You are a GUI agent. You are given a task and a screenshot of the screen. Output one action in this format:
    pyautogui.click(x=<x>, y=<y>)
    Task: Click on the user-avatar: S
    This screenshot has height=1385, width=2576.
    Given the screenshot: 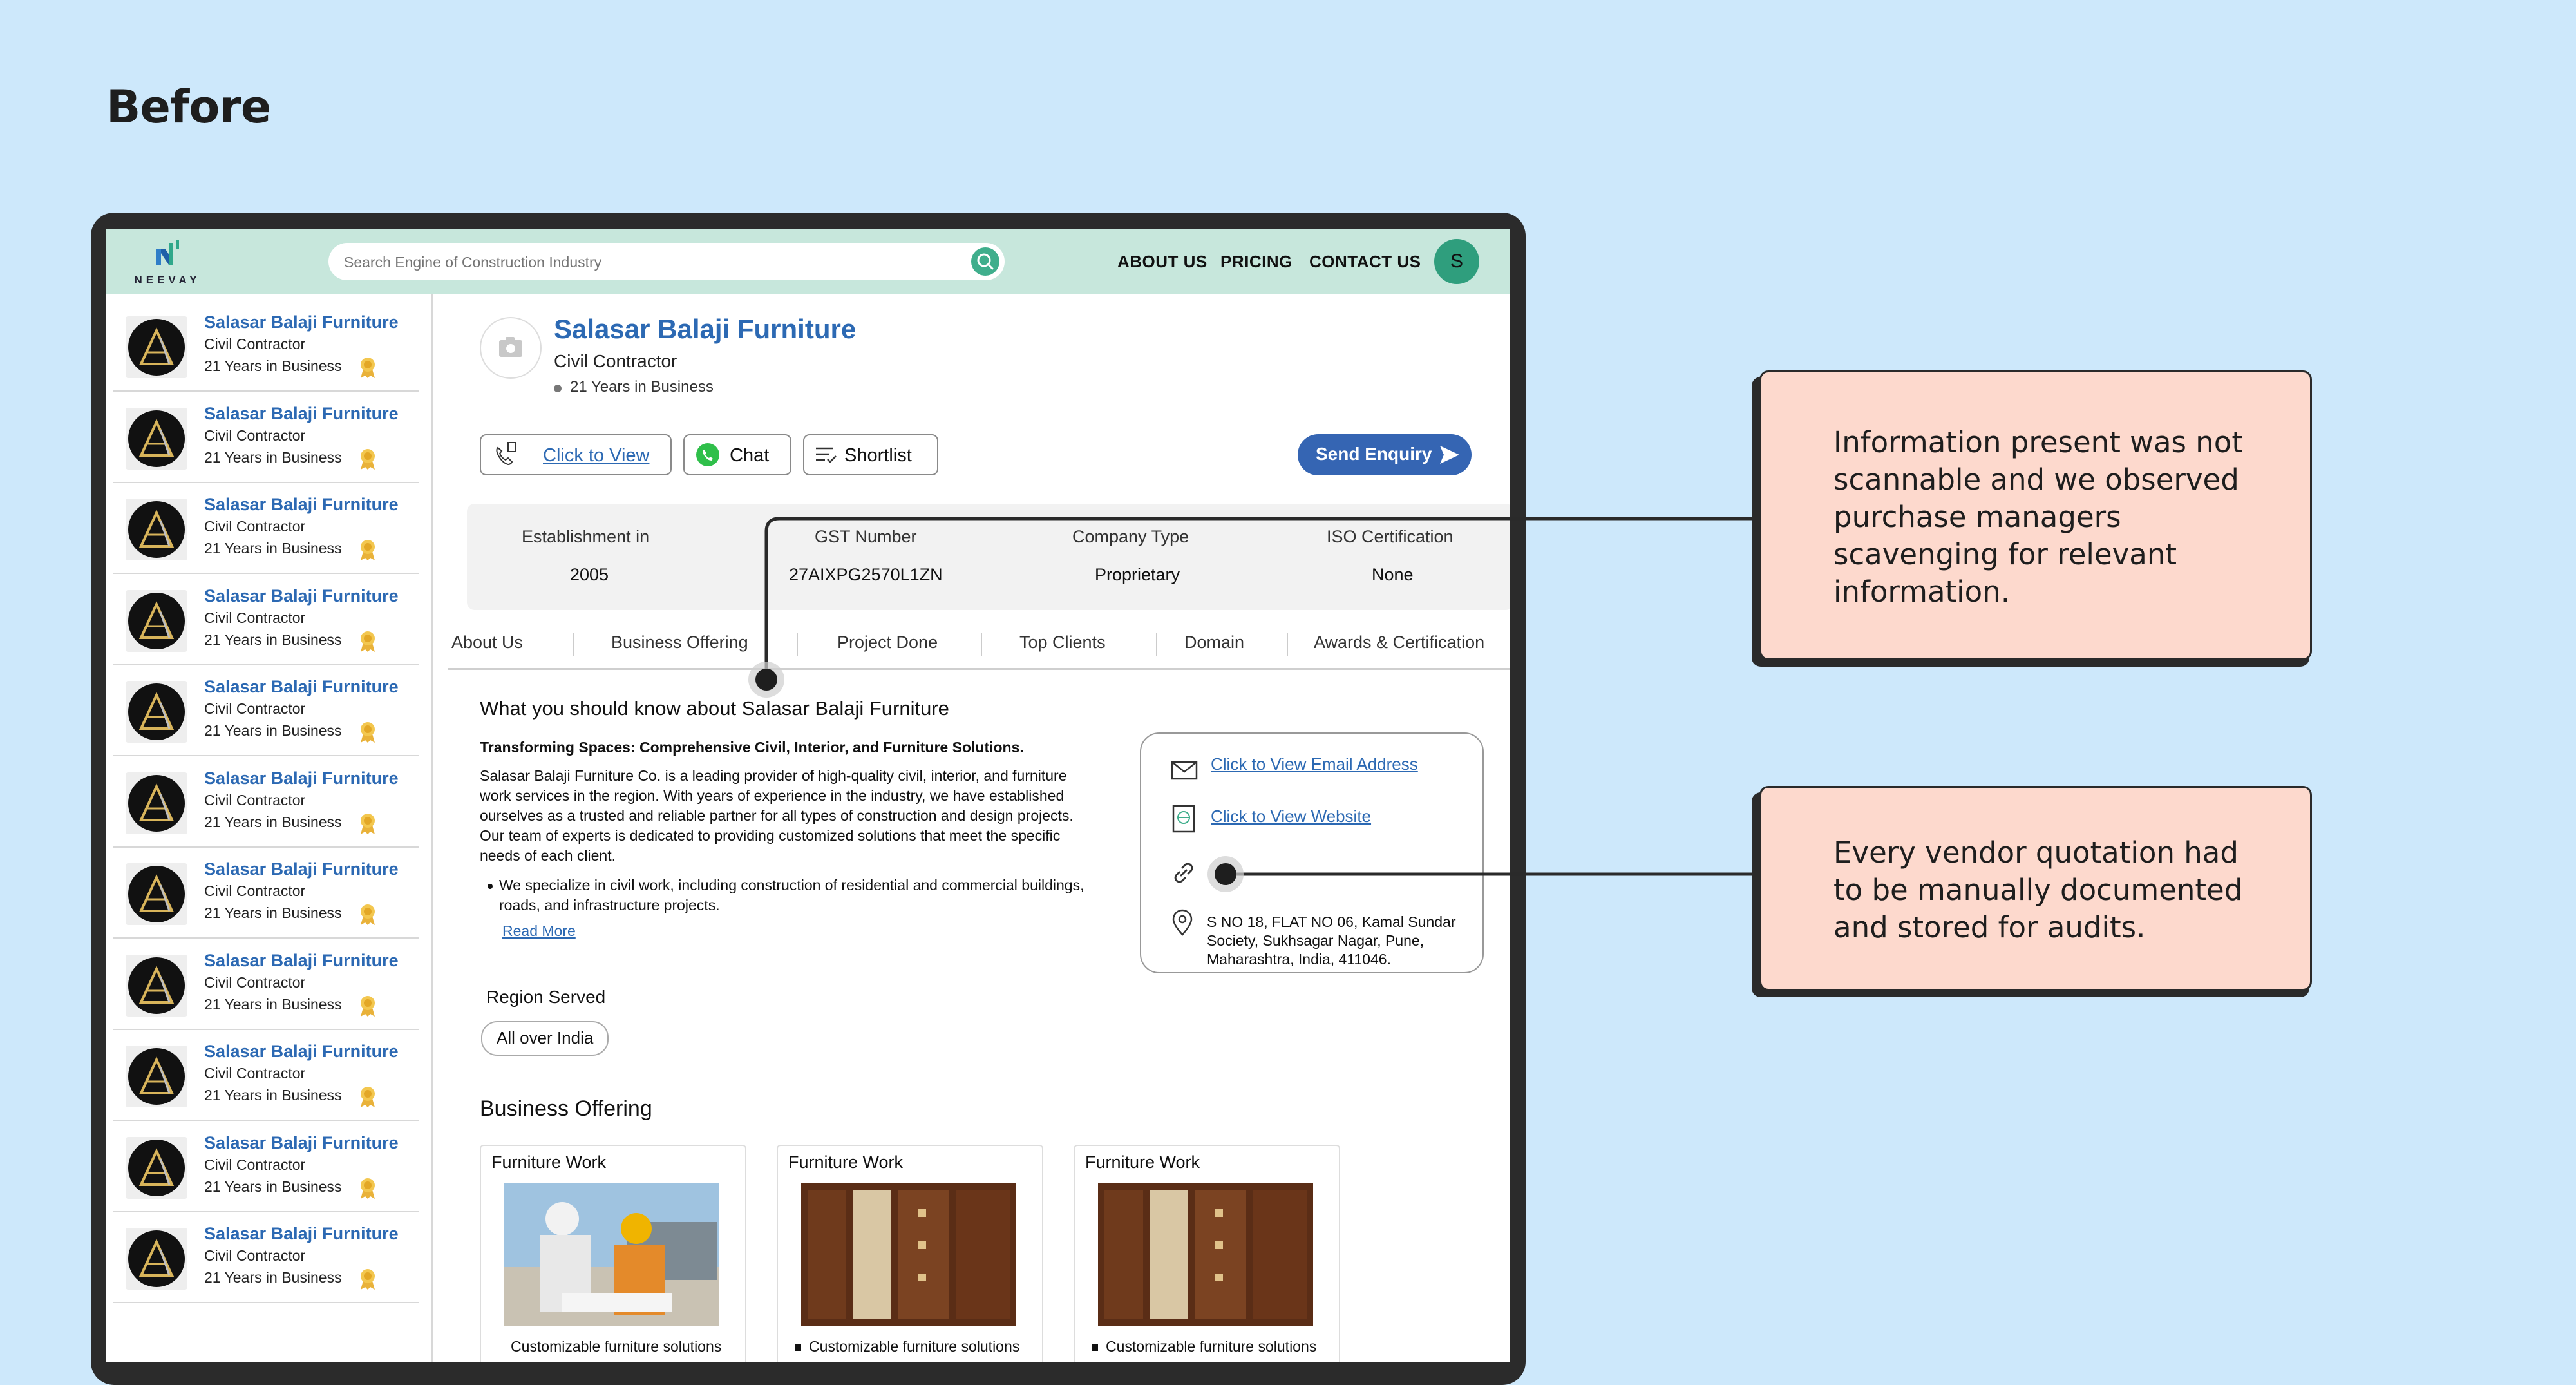 What is the action you would take?
    pyautogui.click(x=1457, y=261)
    